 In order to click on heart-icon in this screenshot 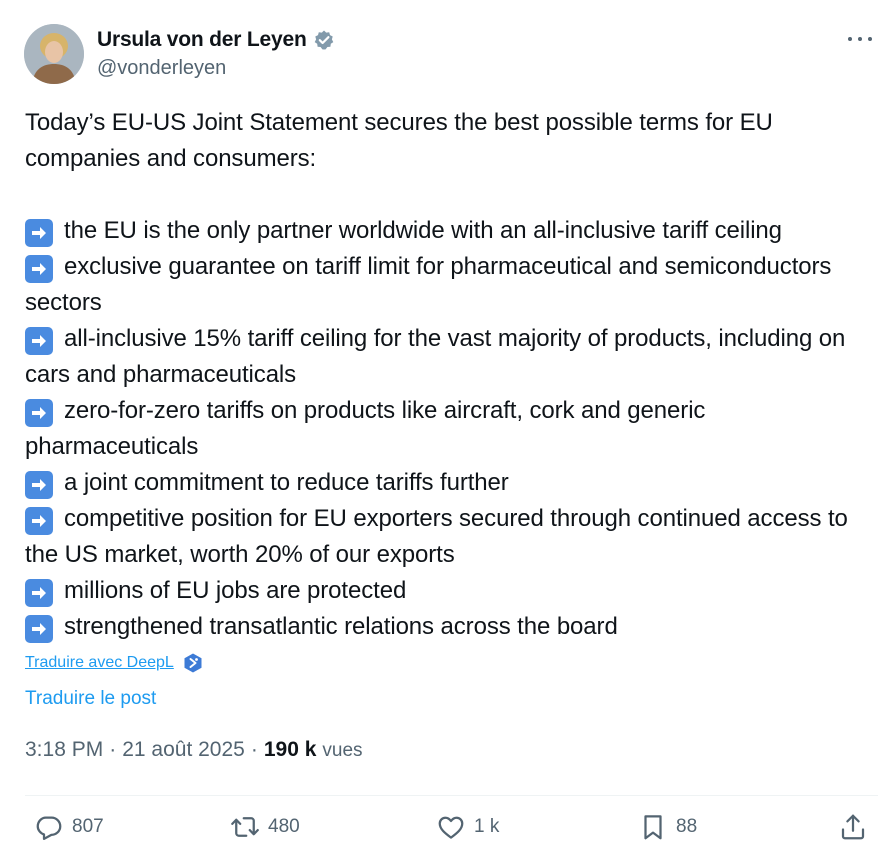, I will do `click(451, 827)`.